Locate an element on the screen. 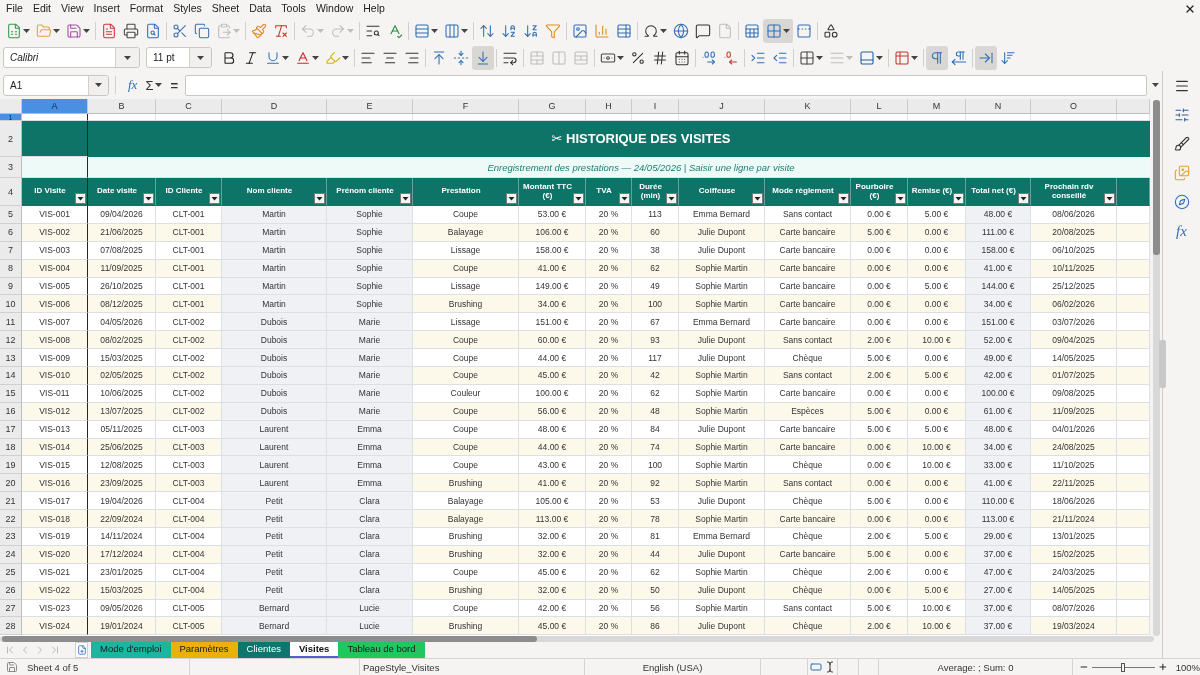 This screenshot has height=675, width=1200. column-header: N is located at coordinates (998, 106).